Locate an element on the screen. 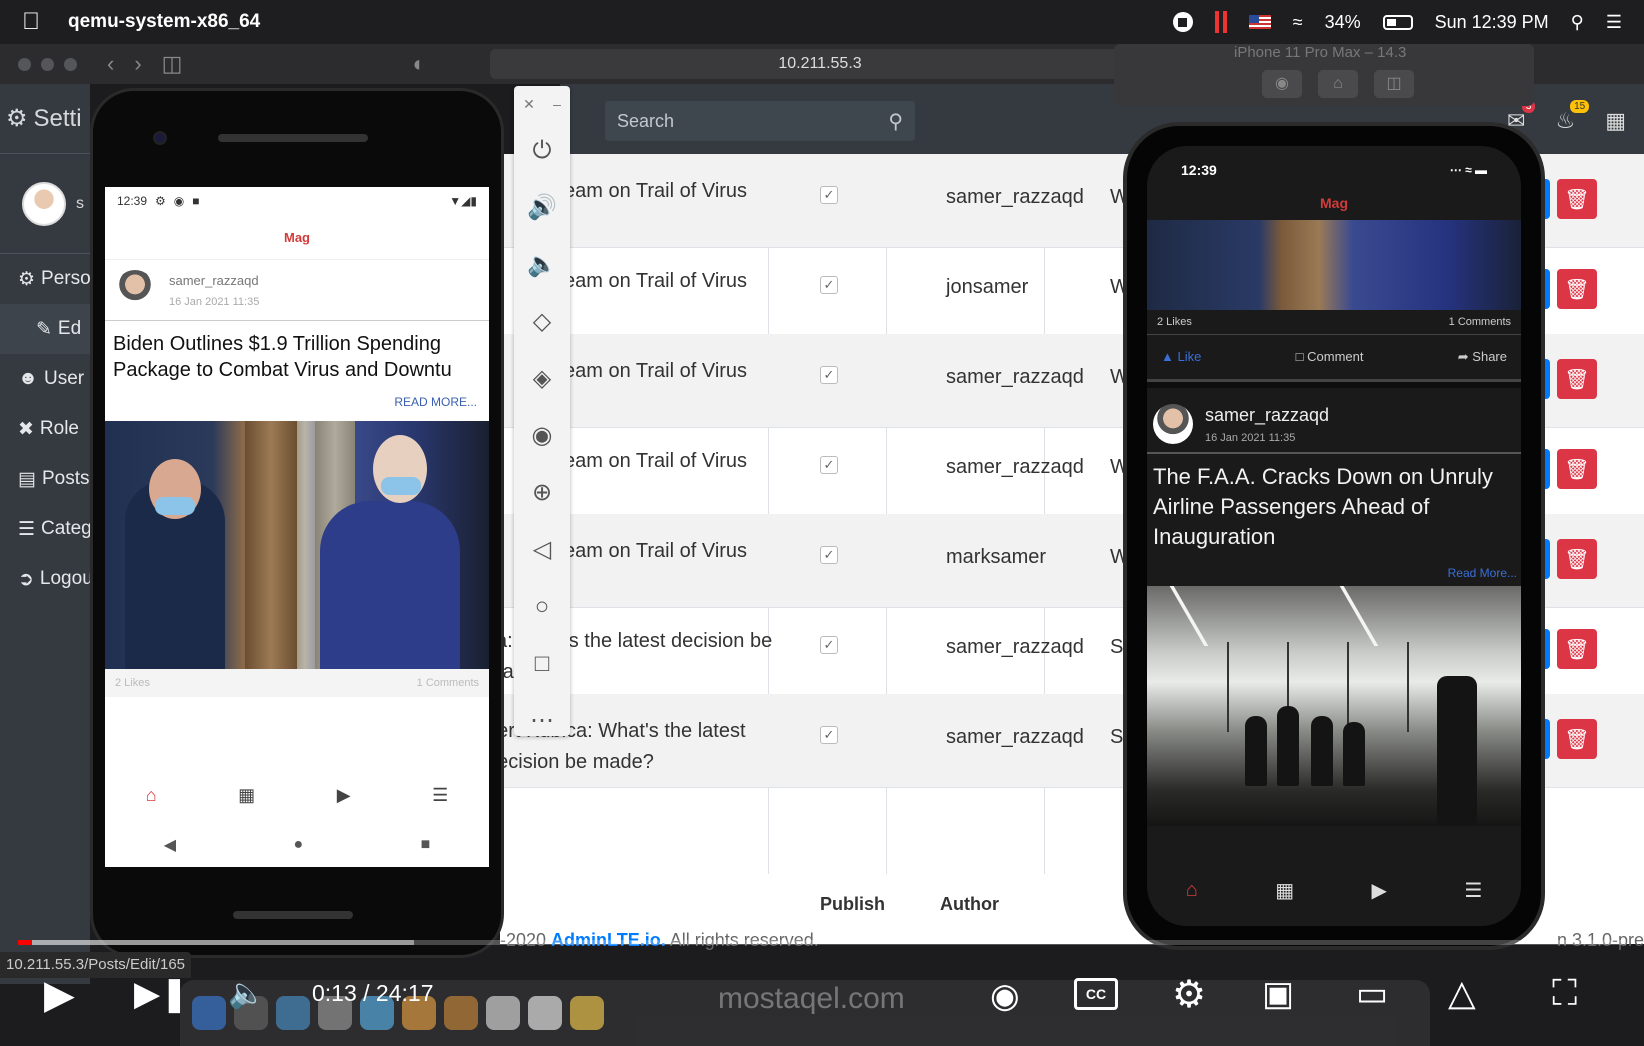 The height and width of the screenshot is (1046, 1644). next-icon: ▶❚ is located at coordinates (161, 994).